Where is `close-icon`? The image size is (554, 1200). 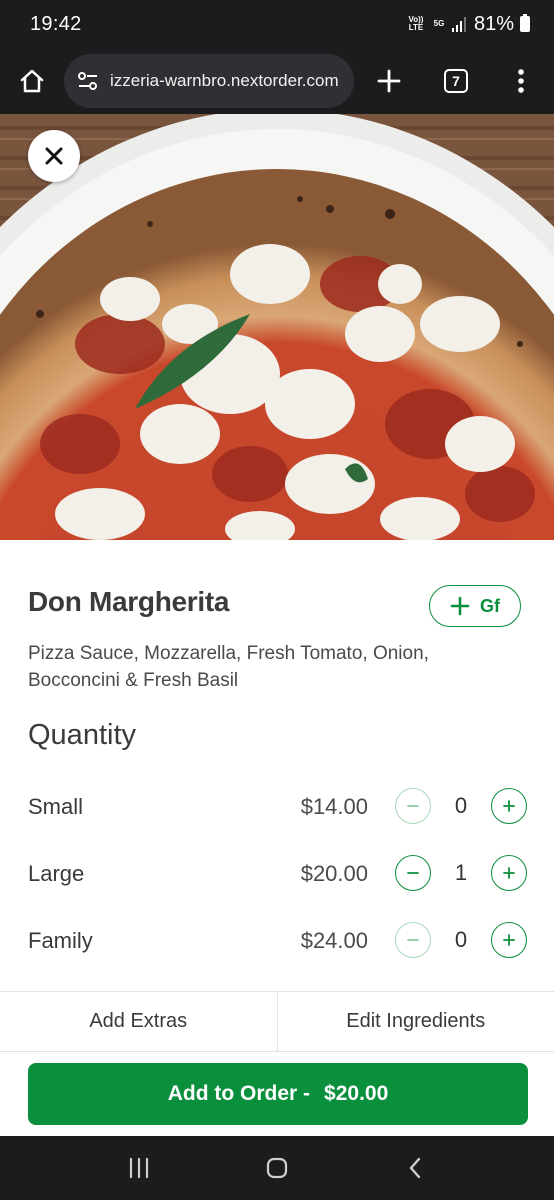 close-icon is located at coordinates (54, 156).